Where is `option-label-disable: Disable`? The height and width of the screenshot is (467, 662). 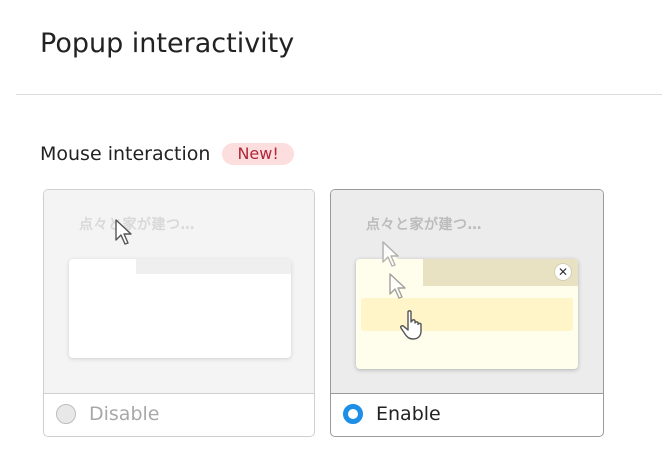 option-label-disable: Disable is located at coordinates (124, 414).